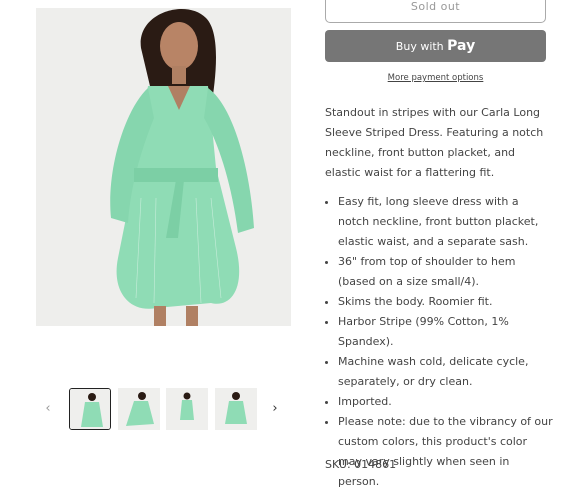 This screenshot has height=495, width=581. Describe the element at coordinates (435, 11) in the screenshot. I see `sold-out-button: Sold out` at that location.